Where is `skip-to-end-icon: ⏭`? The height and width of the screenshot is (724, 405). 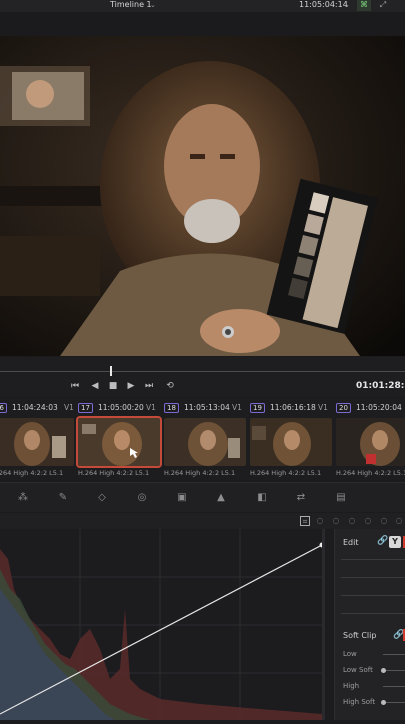 skip-to-end-icon: ⏭ is located at coordinates (149, 386).